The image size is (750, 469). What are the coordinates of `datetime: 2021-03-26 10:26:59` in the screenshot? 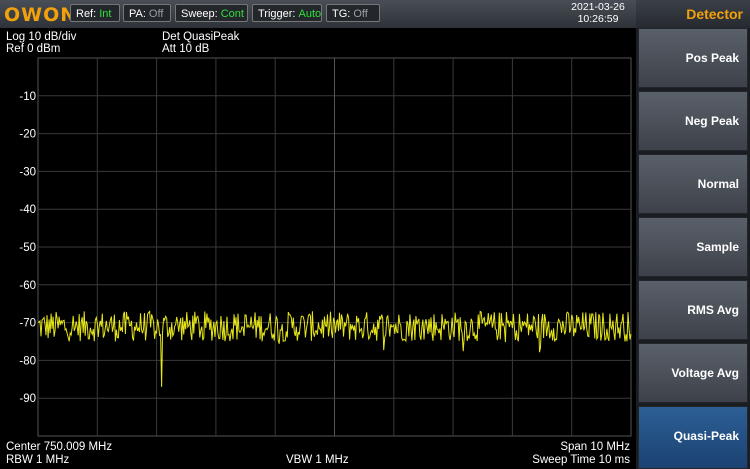 It's located at (598, 13).